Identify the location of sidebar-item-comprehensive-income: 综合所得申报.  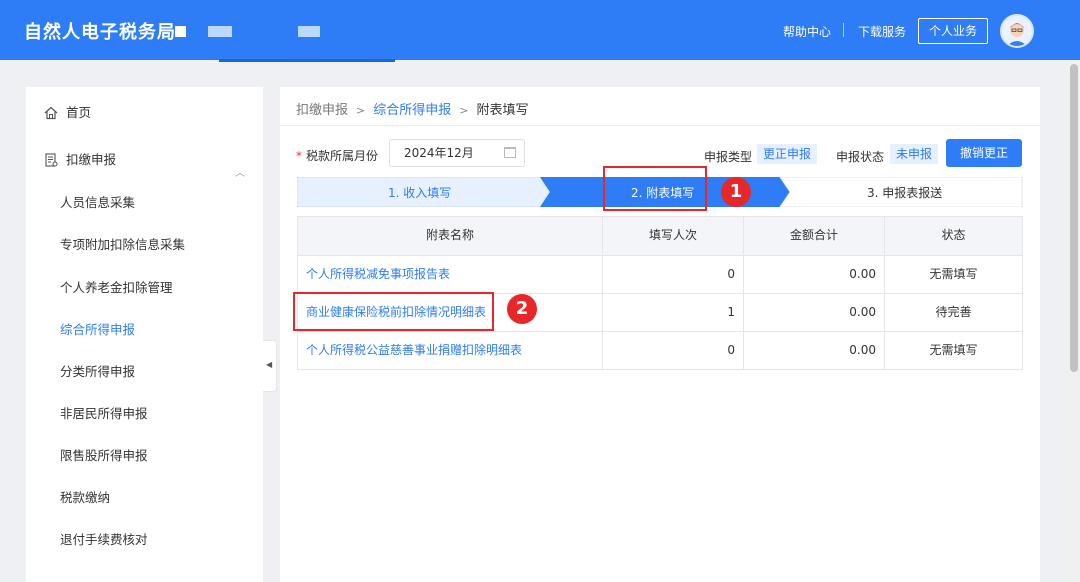
(144, 330).